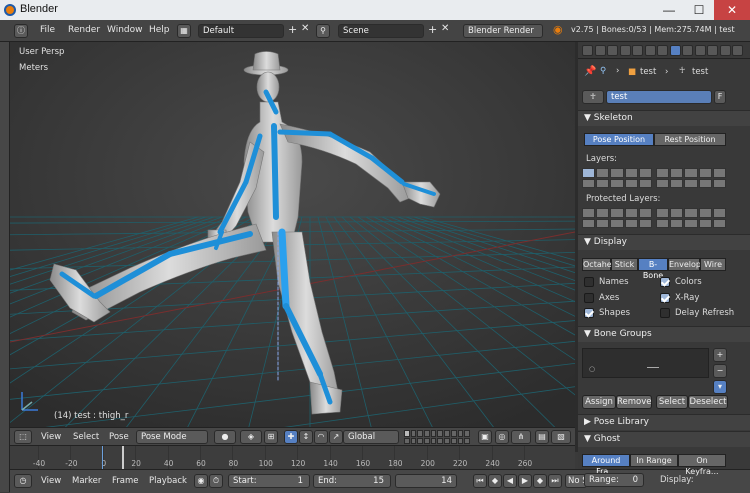 This screenshot has width=750, height=493. I want to click on skeleton-panel-header: ▼ Skeleton, so click(664, 118).